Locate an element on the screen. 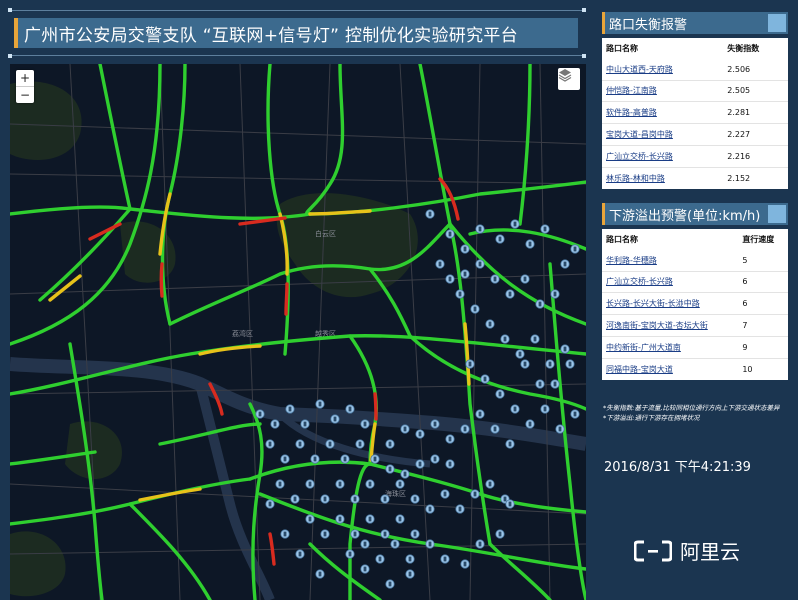 The width and height of the screenshot is (798, 600). table-row: 宝岗大道-昌岗中路 2.227 is located at coordinates (695, 134).